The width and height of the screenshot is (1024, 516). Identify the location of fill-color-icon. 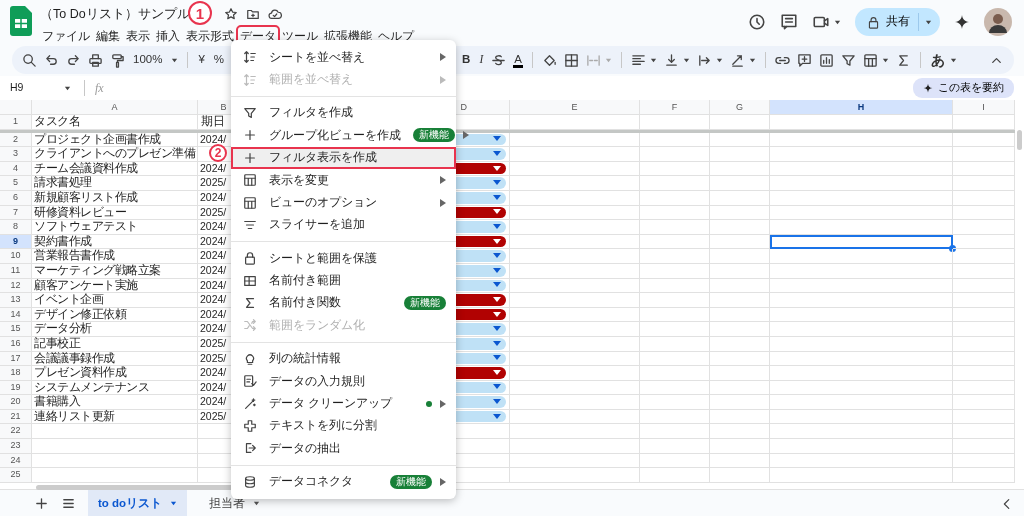
(549, 60).